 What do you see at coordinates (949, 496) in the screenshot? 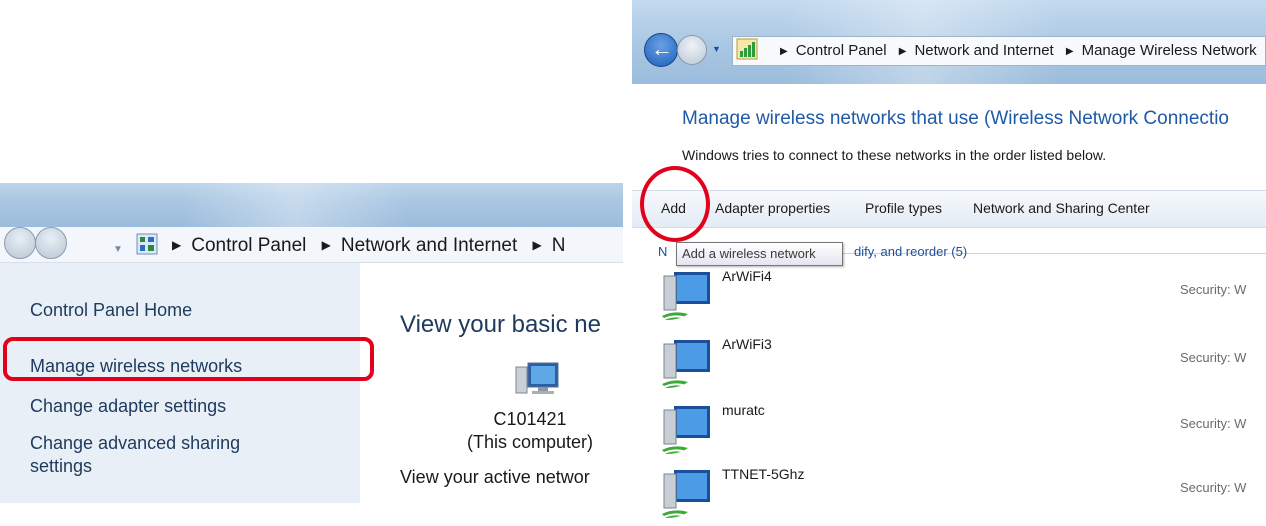
I see `list-item: TTNET-5Ghz Security: W` at bounding box center [949, 496].